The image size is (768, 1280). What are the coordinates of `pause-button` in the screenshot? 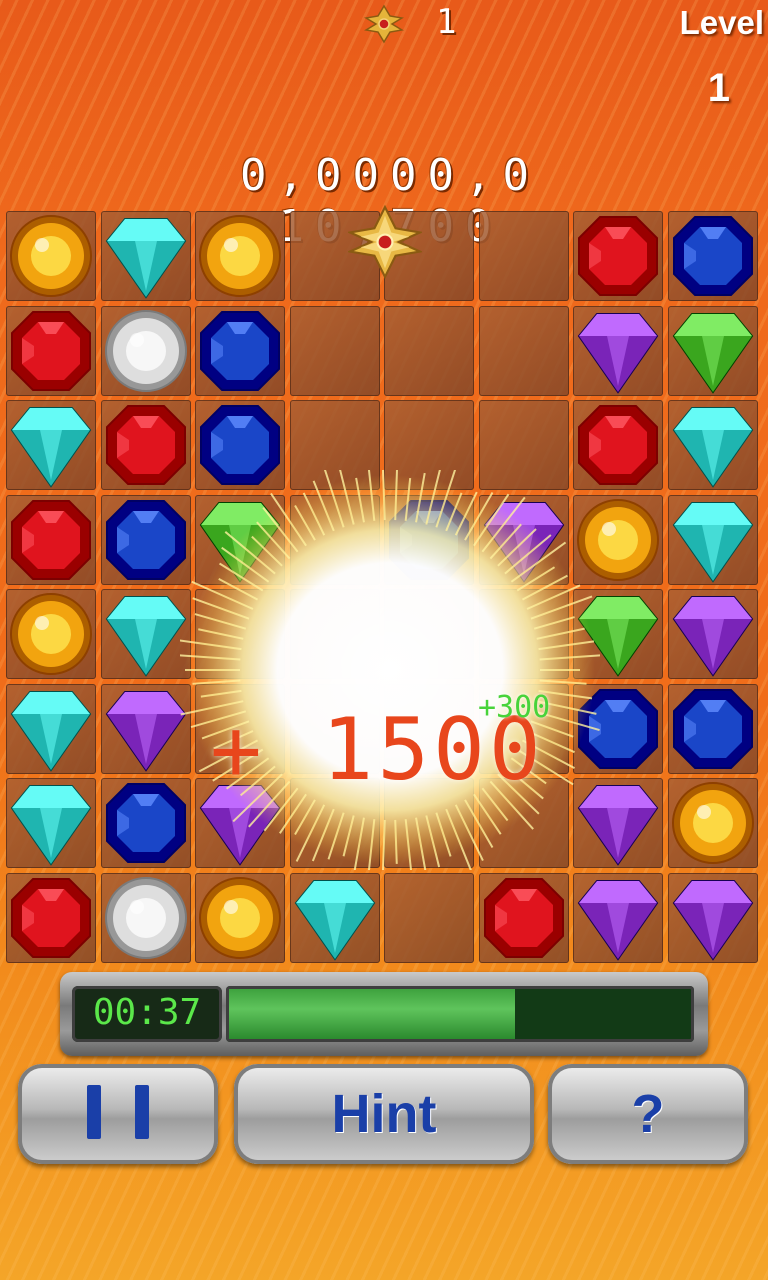 It's located at (118, 1114).